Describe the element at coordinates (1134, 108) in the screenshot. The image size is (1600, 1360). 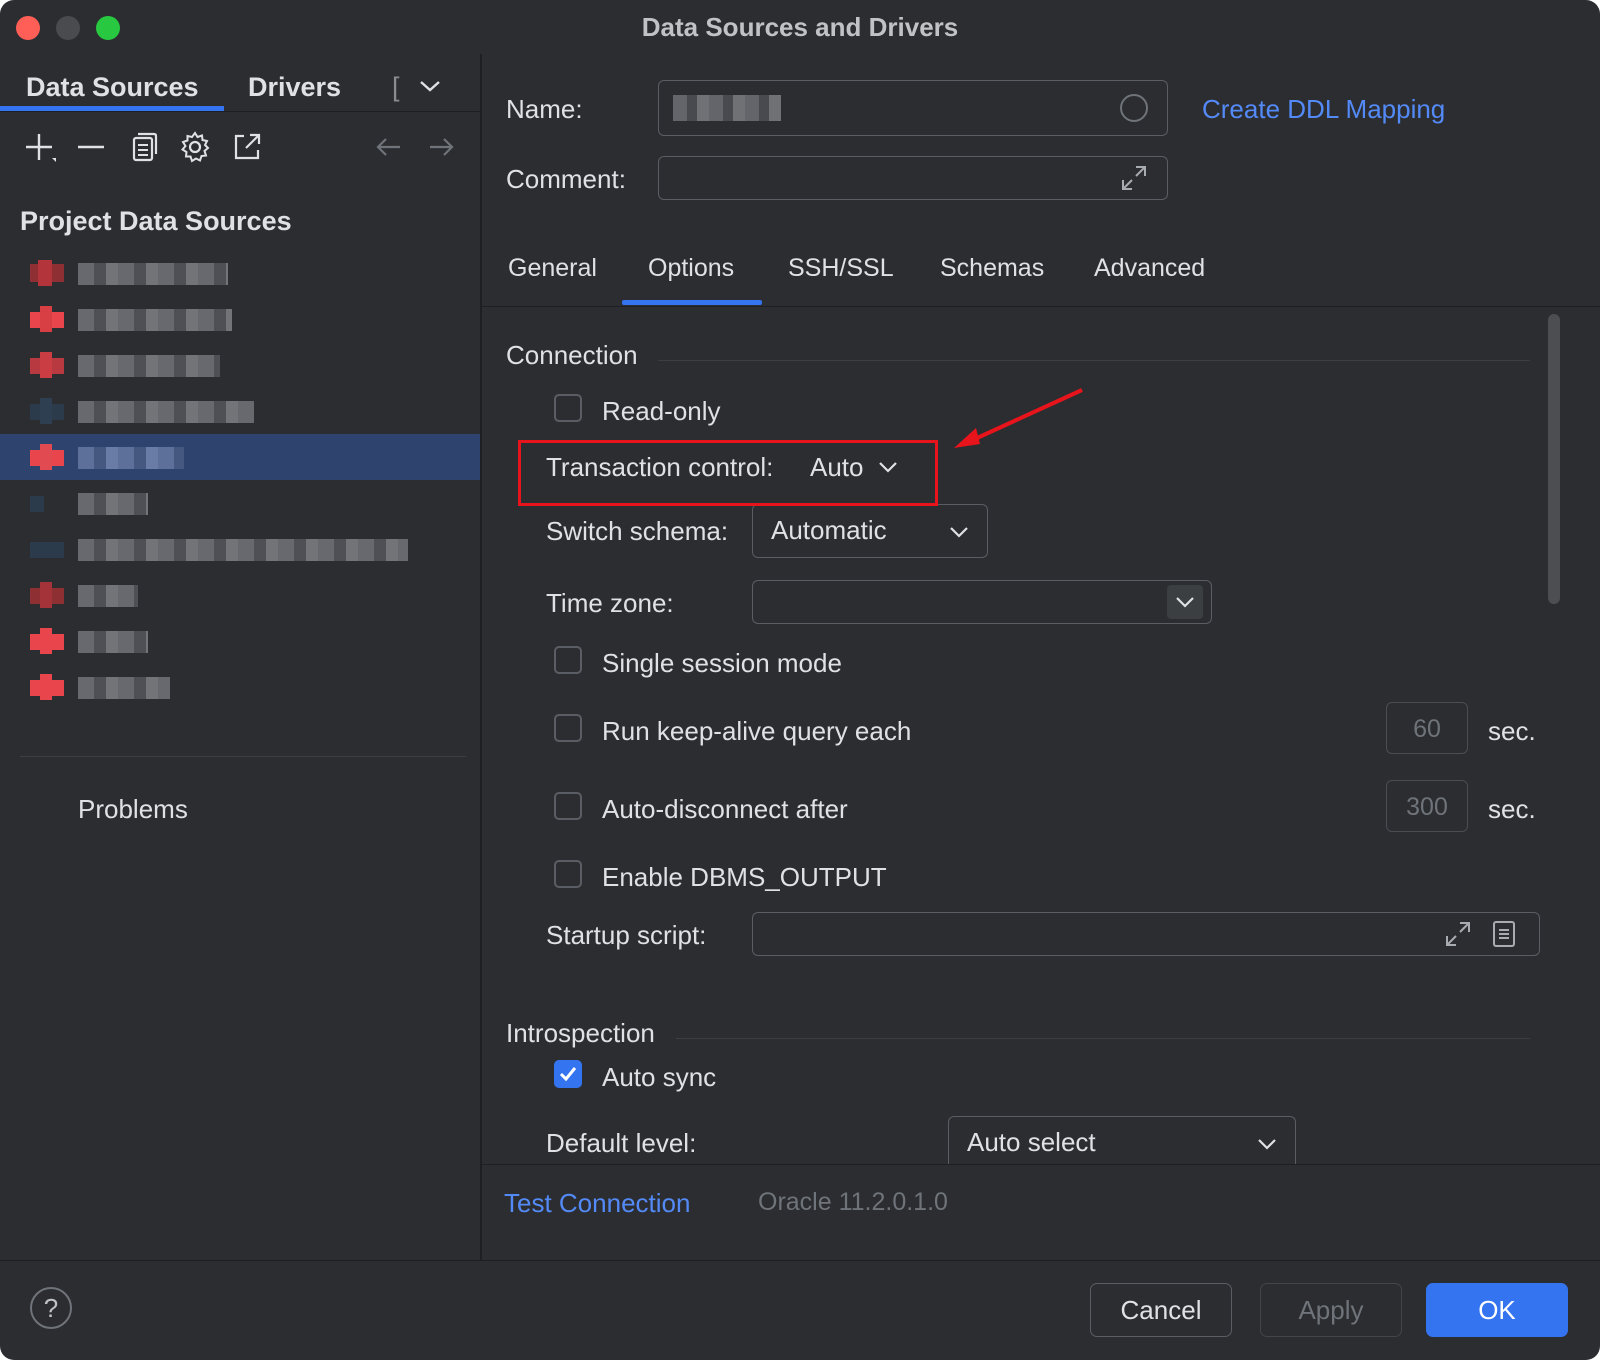
I see `status-circle-icon` at that location.